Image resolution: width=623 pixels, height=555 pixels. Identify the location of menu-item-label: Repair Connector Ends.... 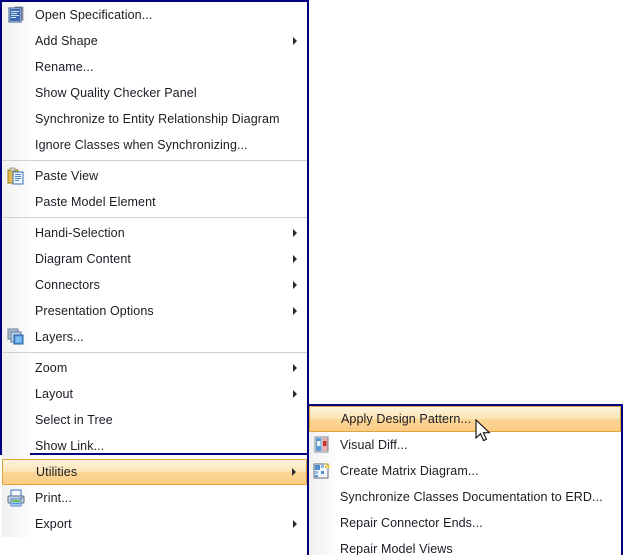
(411, 523).